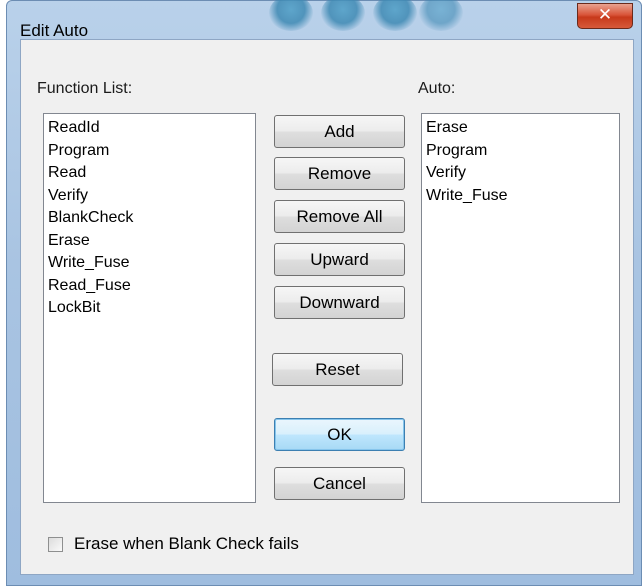 This screenshot has width=642, height=586. I want to click on cancel-button: Cancel, so click(339, 483).